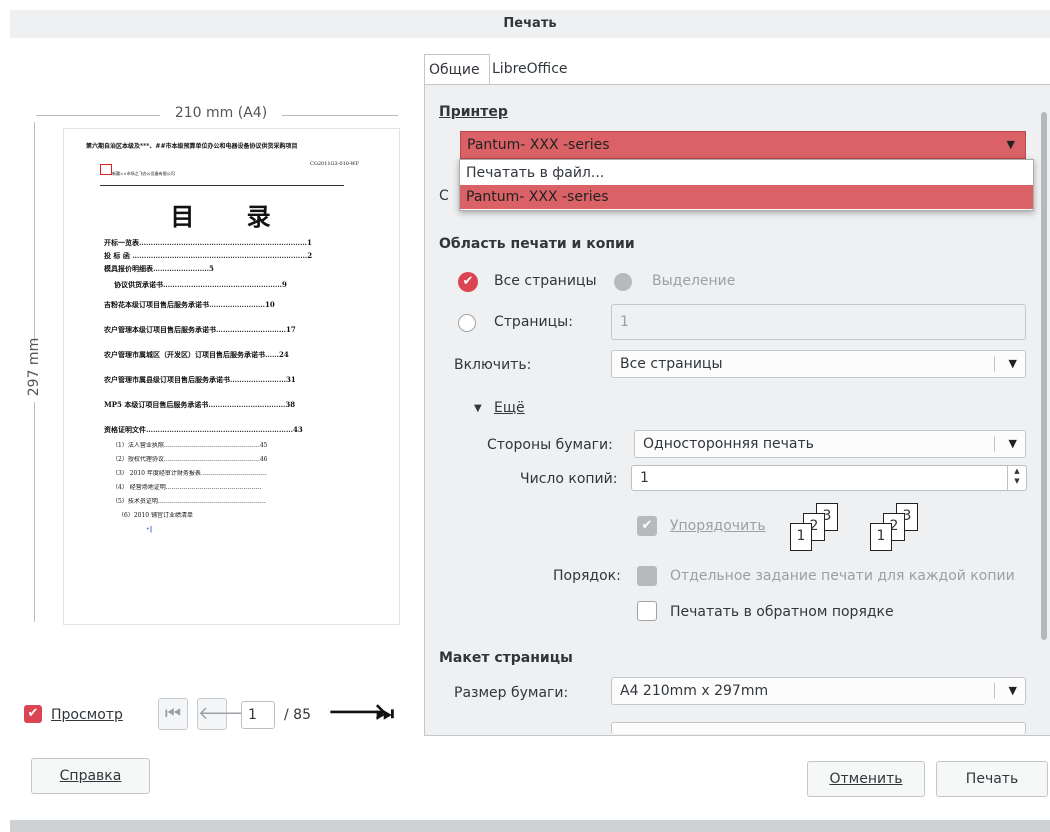  What do you see at coordinates (818, 364) in the screenshot?
I see `include-combo: Все страницы ▼` at bounding box center [818, 364].